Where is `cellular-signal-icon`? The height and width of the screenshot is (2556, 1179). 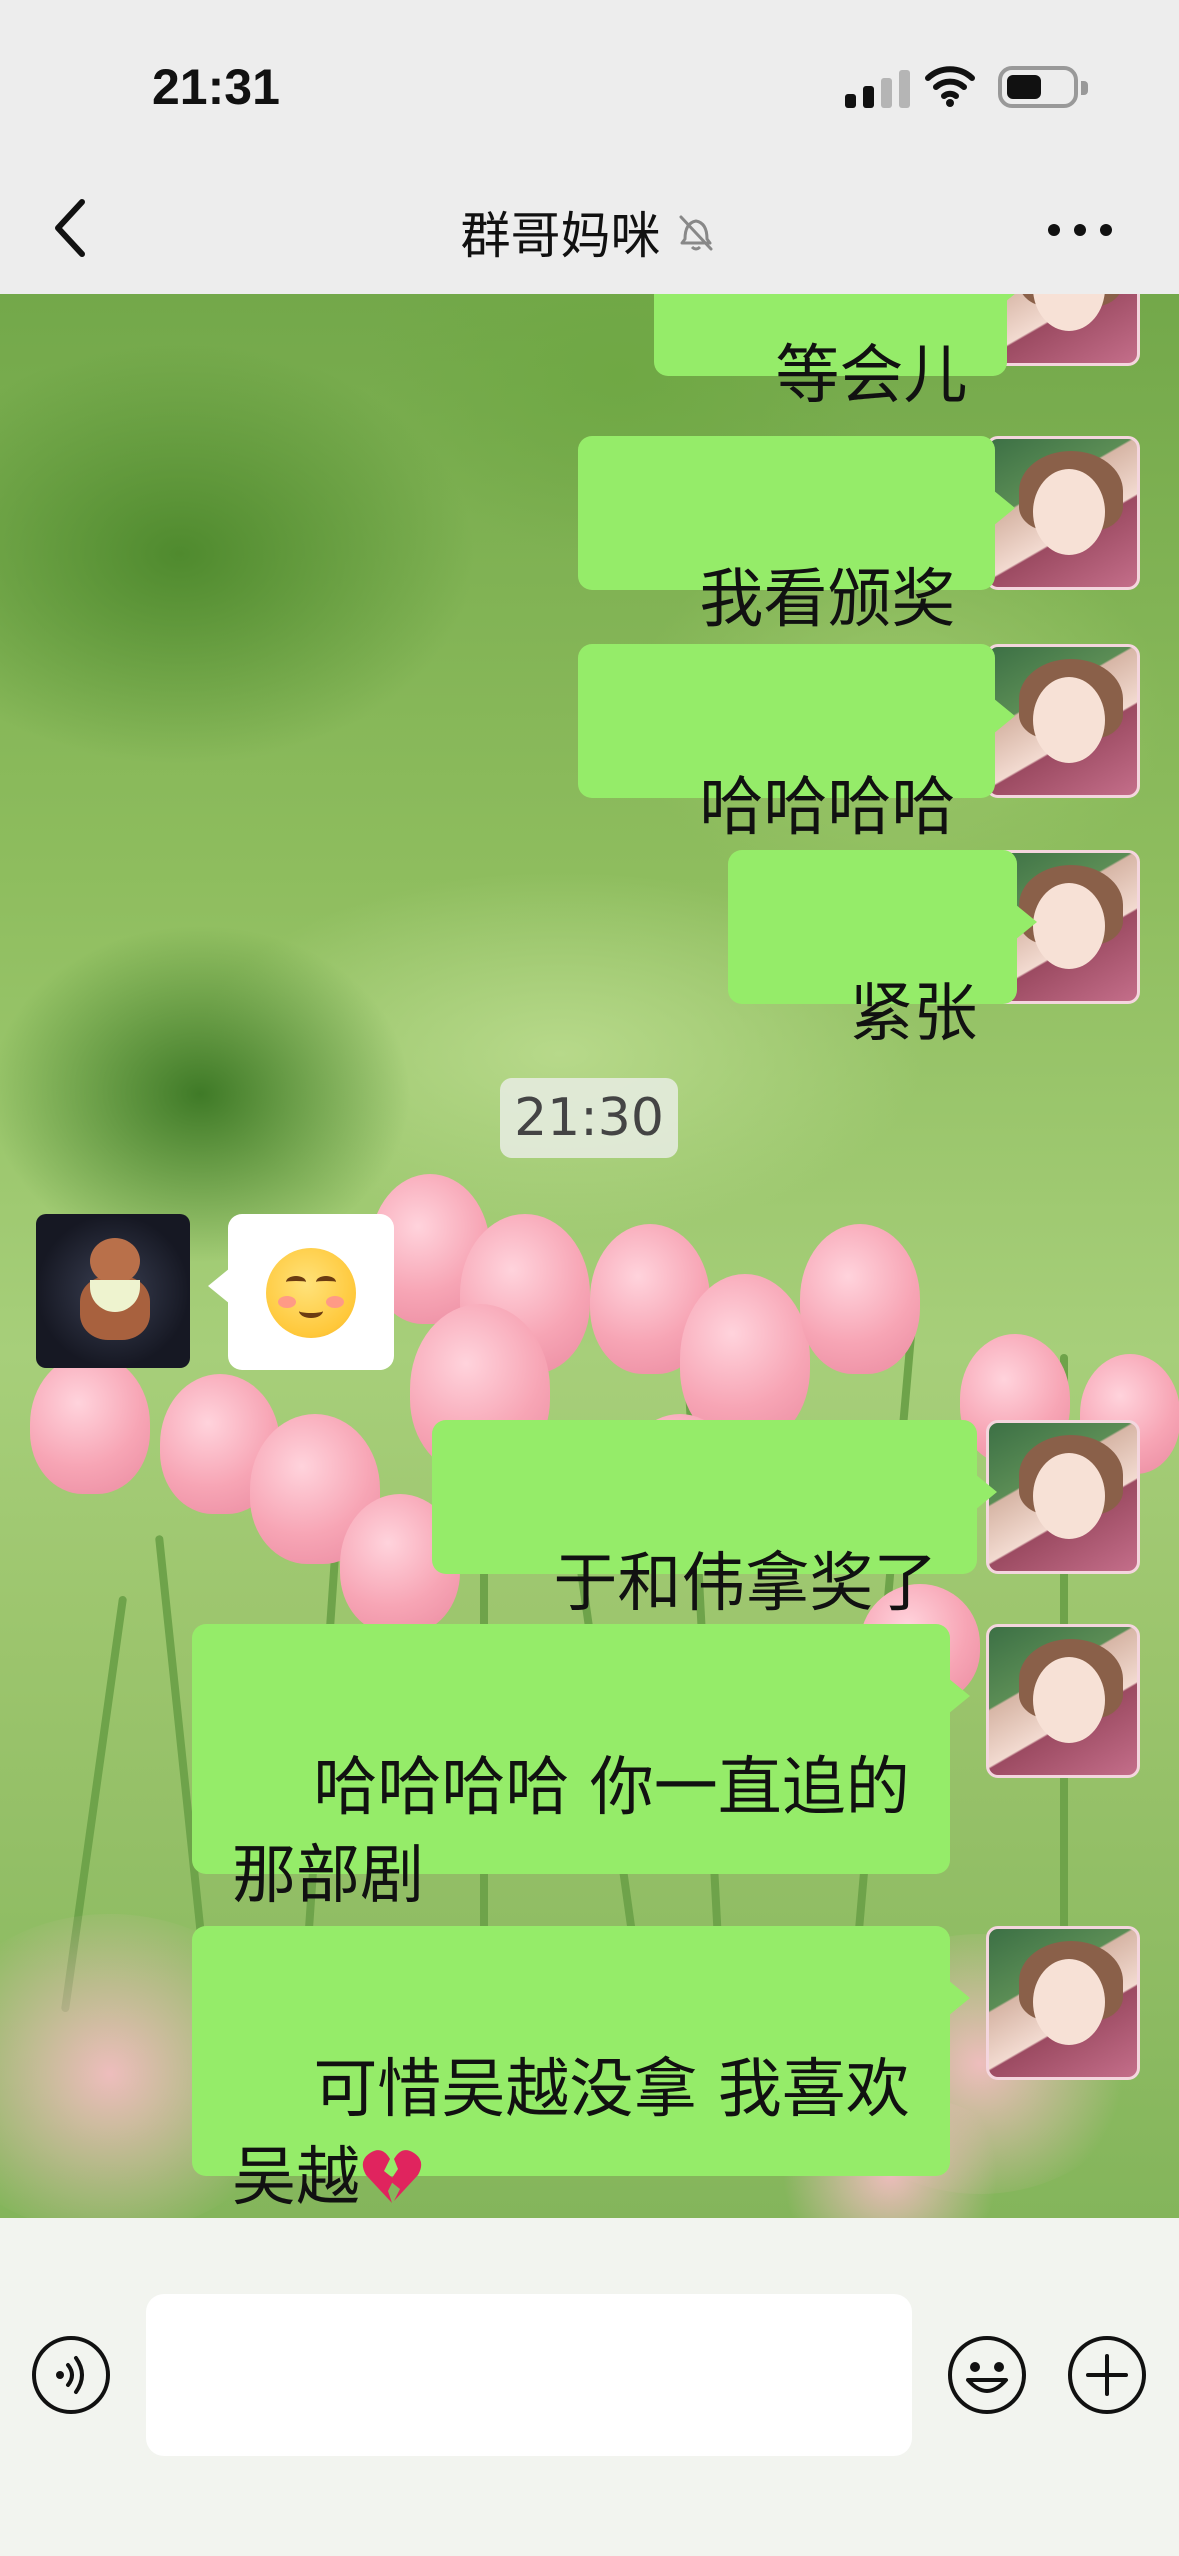
cellular-signal-icon is located at coordinates (877, 88).